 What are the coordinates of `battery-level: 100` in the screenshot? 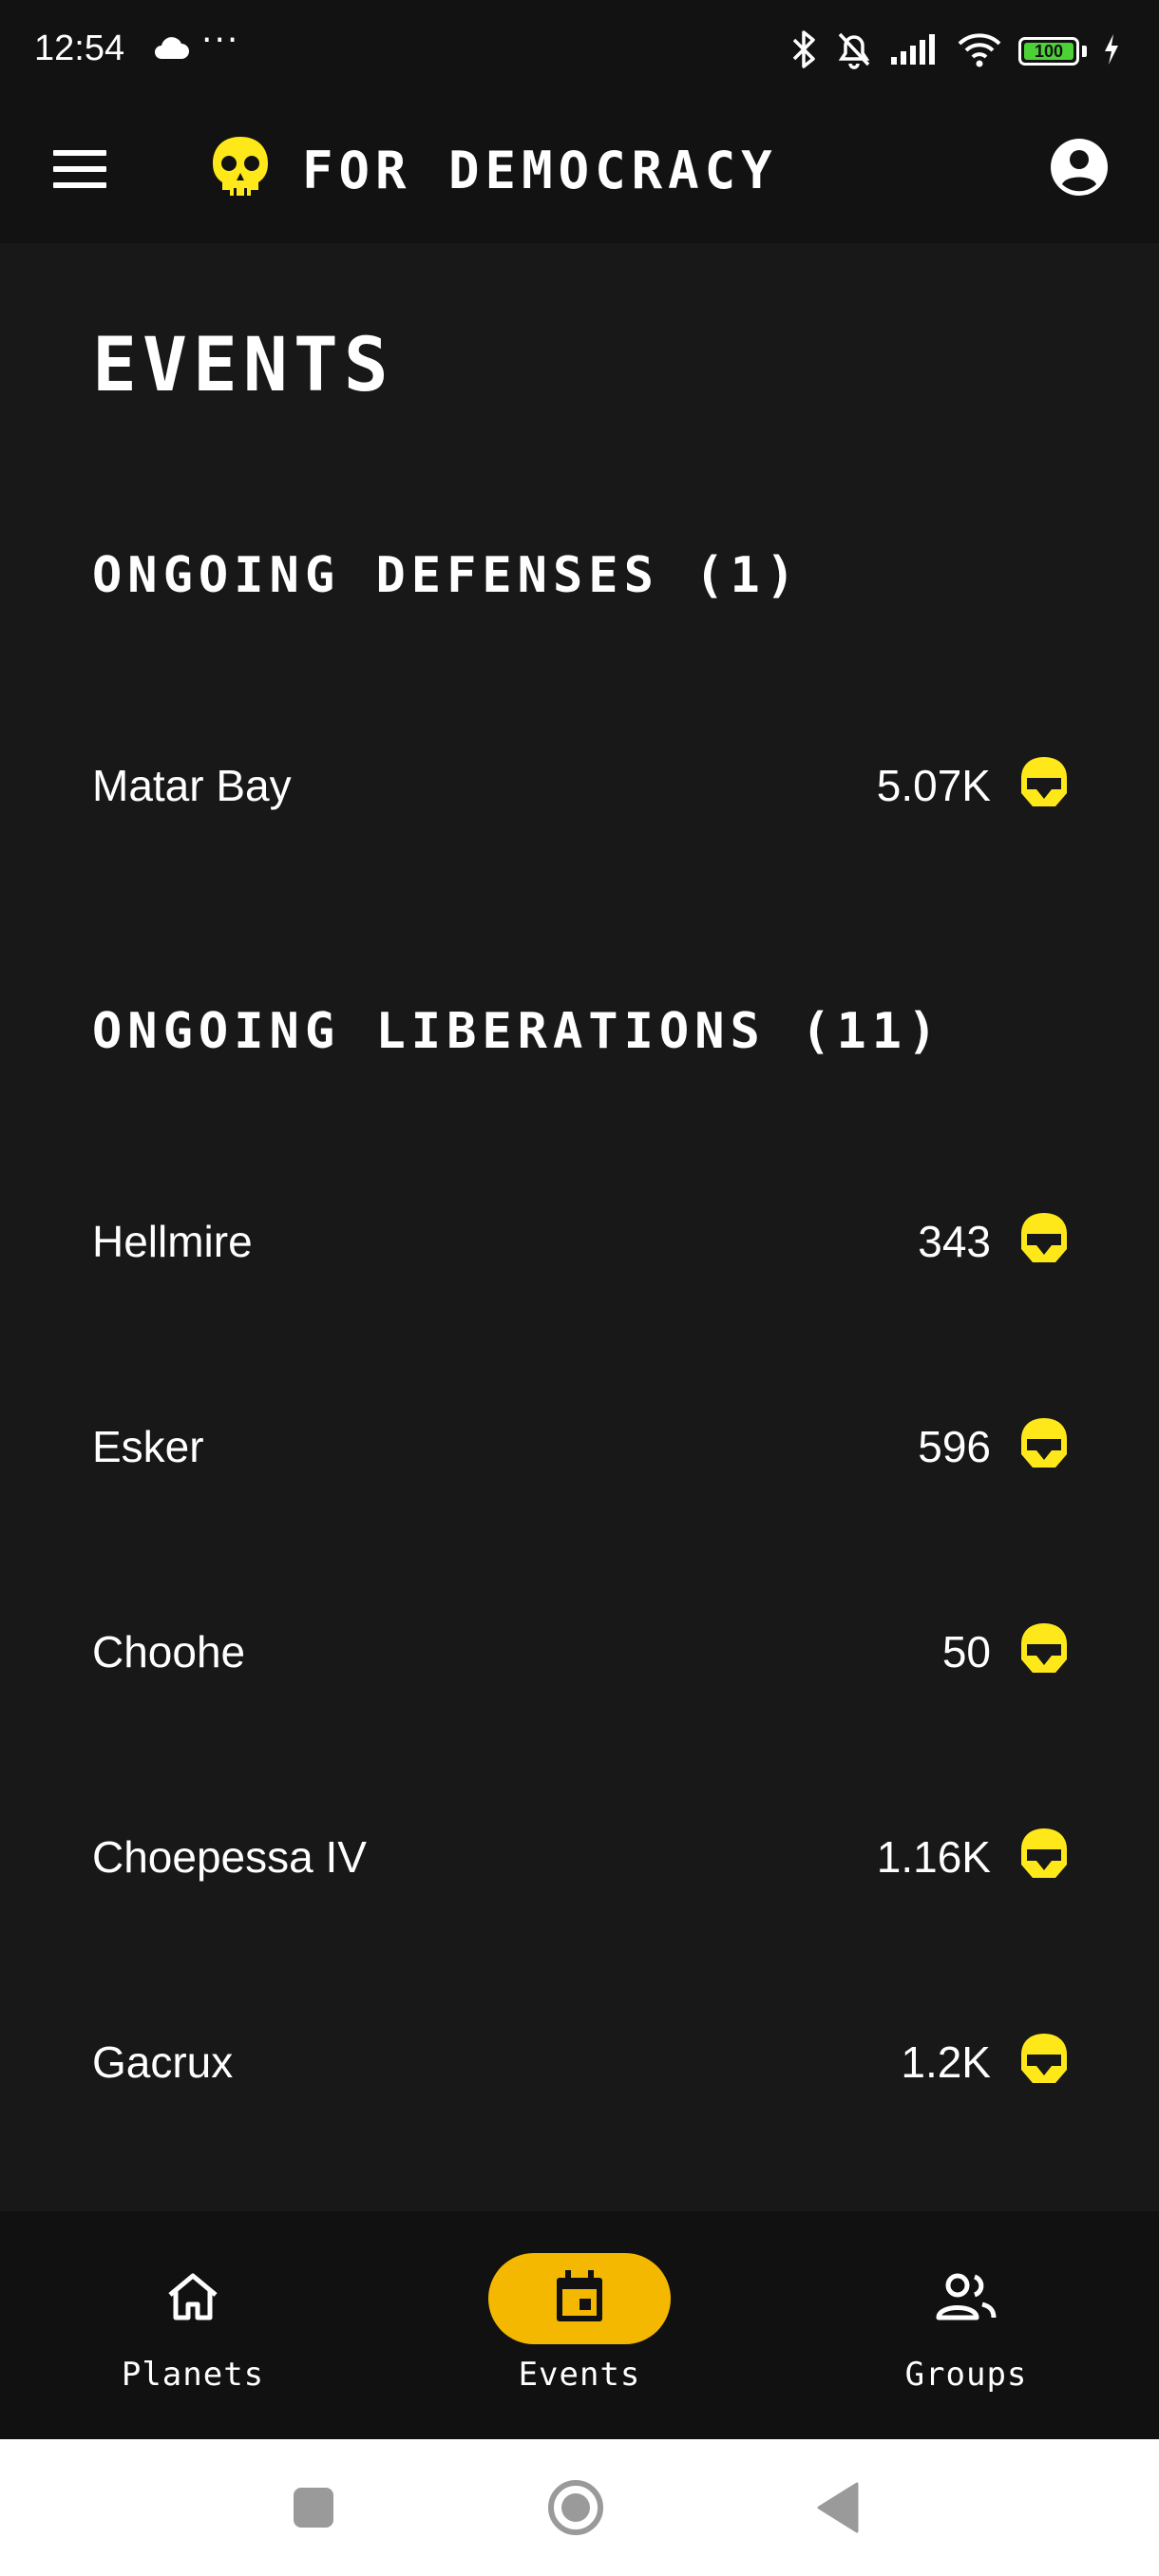 It's located at (1049, 51).